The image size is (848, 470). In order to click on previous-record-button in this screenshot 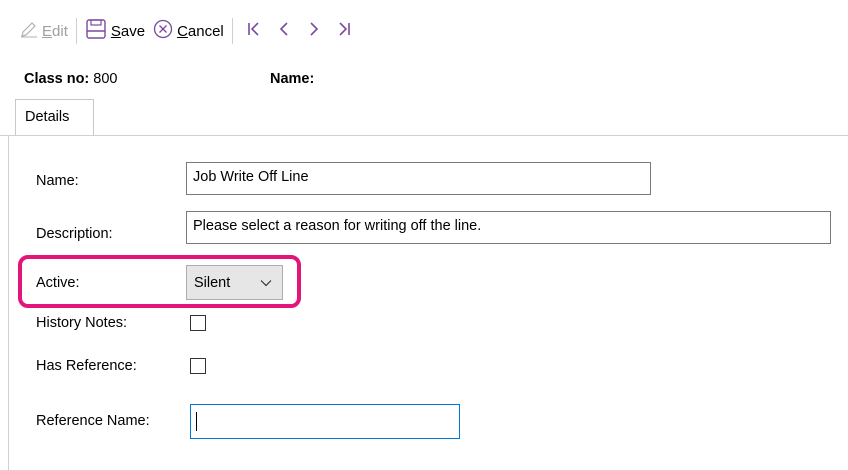, I will do `click(284, 31)`.